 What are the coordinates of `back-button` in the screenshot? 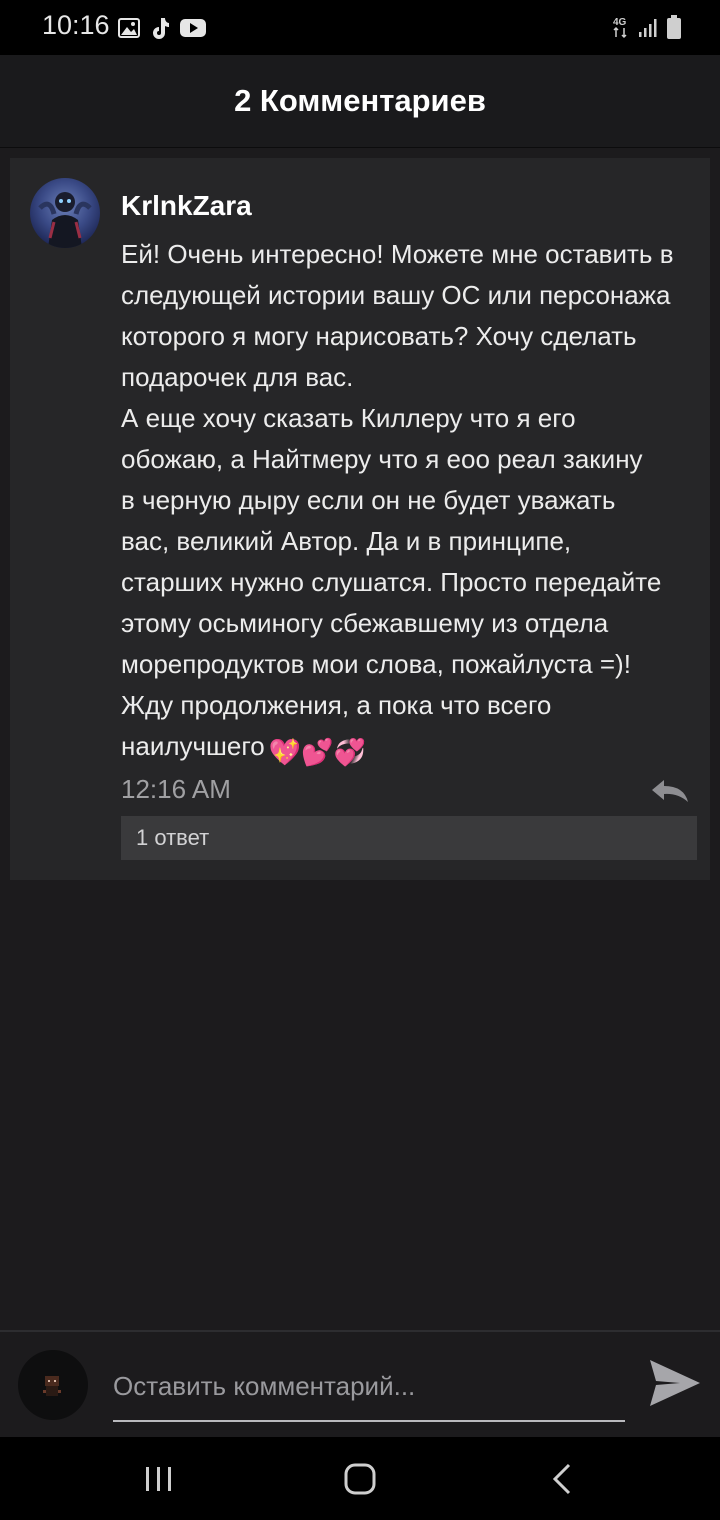 It's located at (562, 1478).